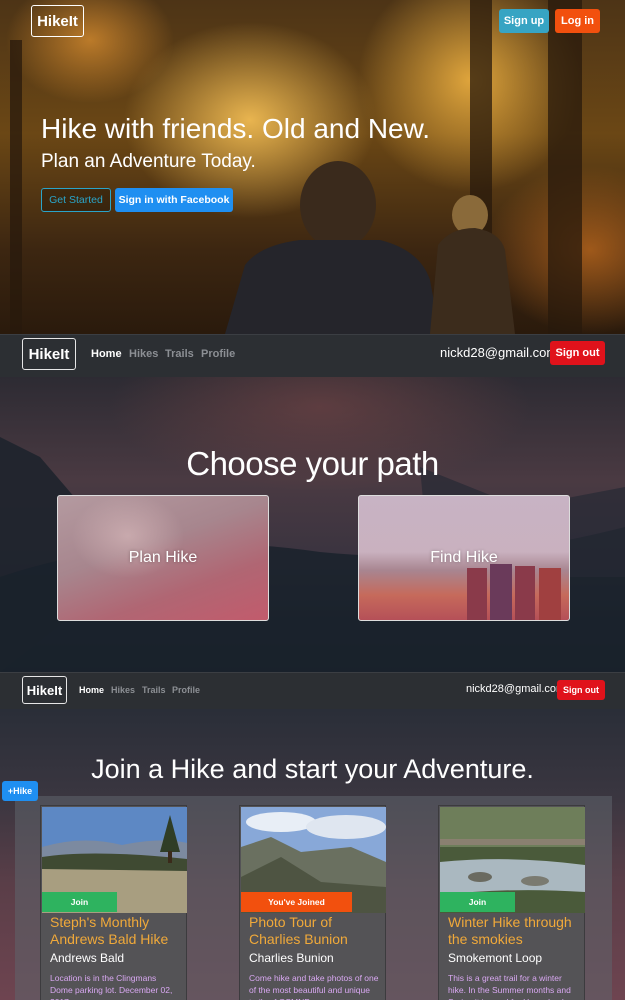  What do you see at coordinates (148, 161) in the screenshot?
I see `hero-subheadline: Plan an Adventure Today.` at bounding box center [148, 161].